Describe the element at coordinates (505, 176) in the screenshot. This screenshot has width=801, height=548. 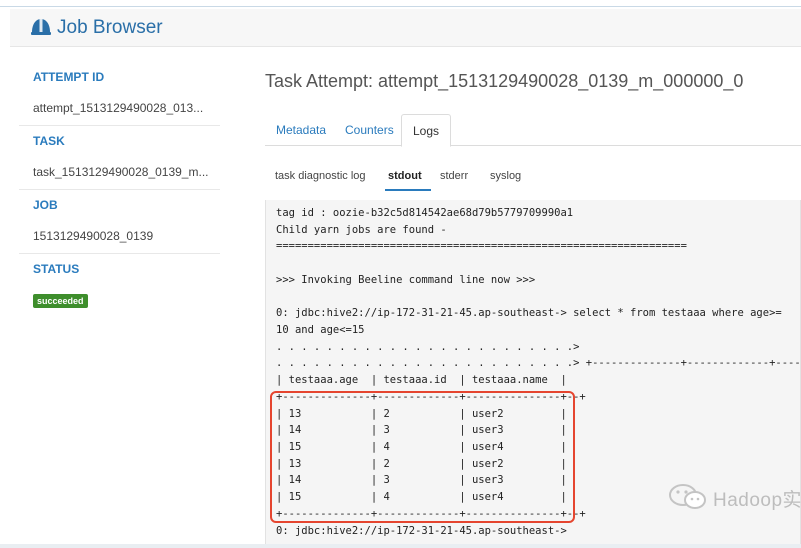
I see `tab-syslog: syslog` at that location.